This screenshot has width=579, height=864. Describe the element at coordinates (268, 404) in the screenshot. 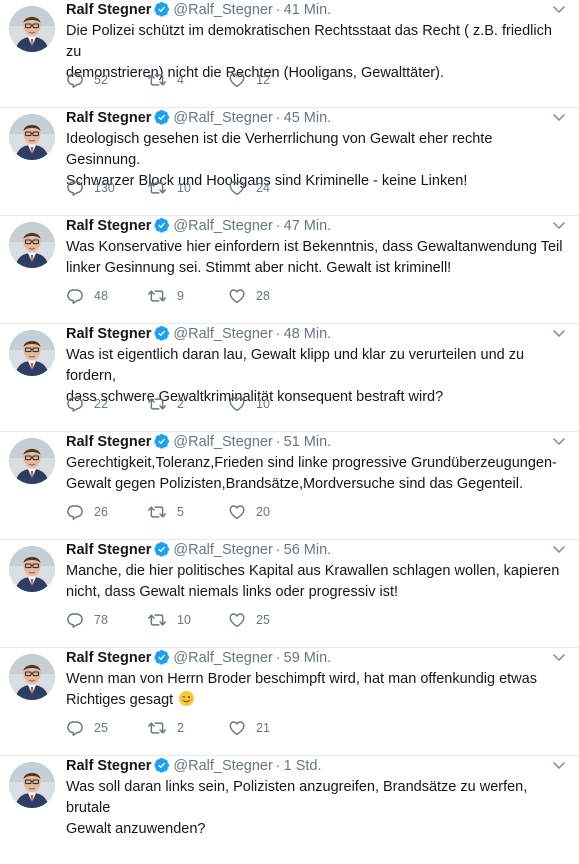

I see `like-button: 10` at that location.